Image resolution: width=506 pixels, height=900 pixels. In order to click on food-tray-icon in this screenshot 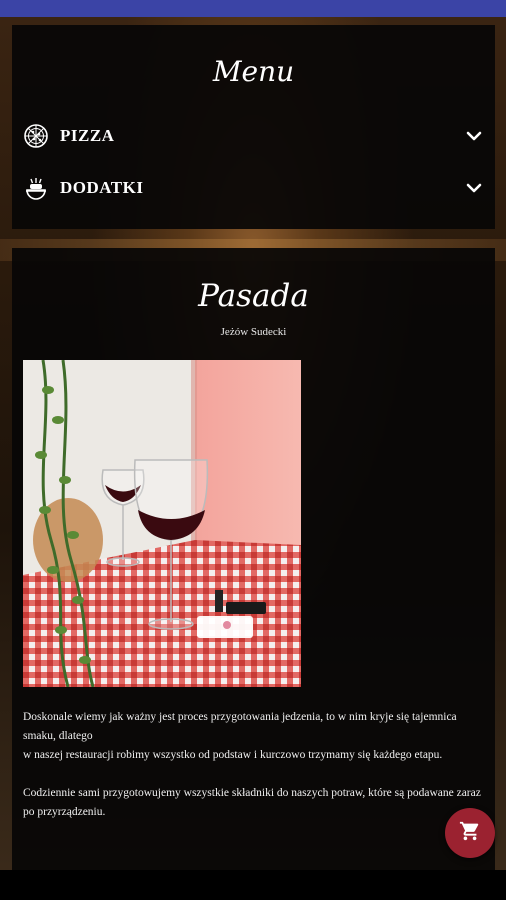, I will do `click(36, 188)`.